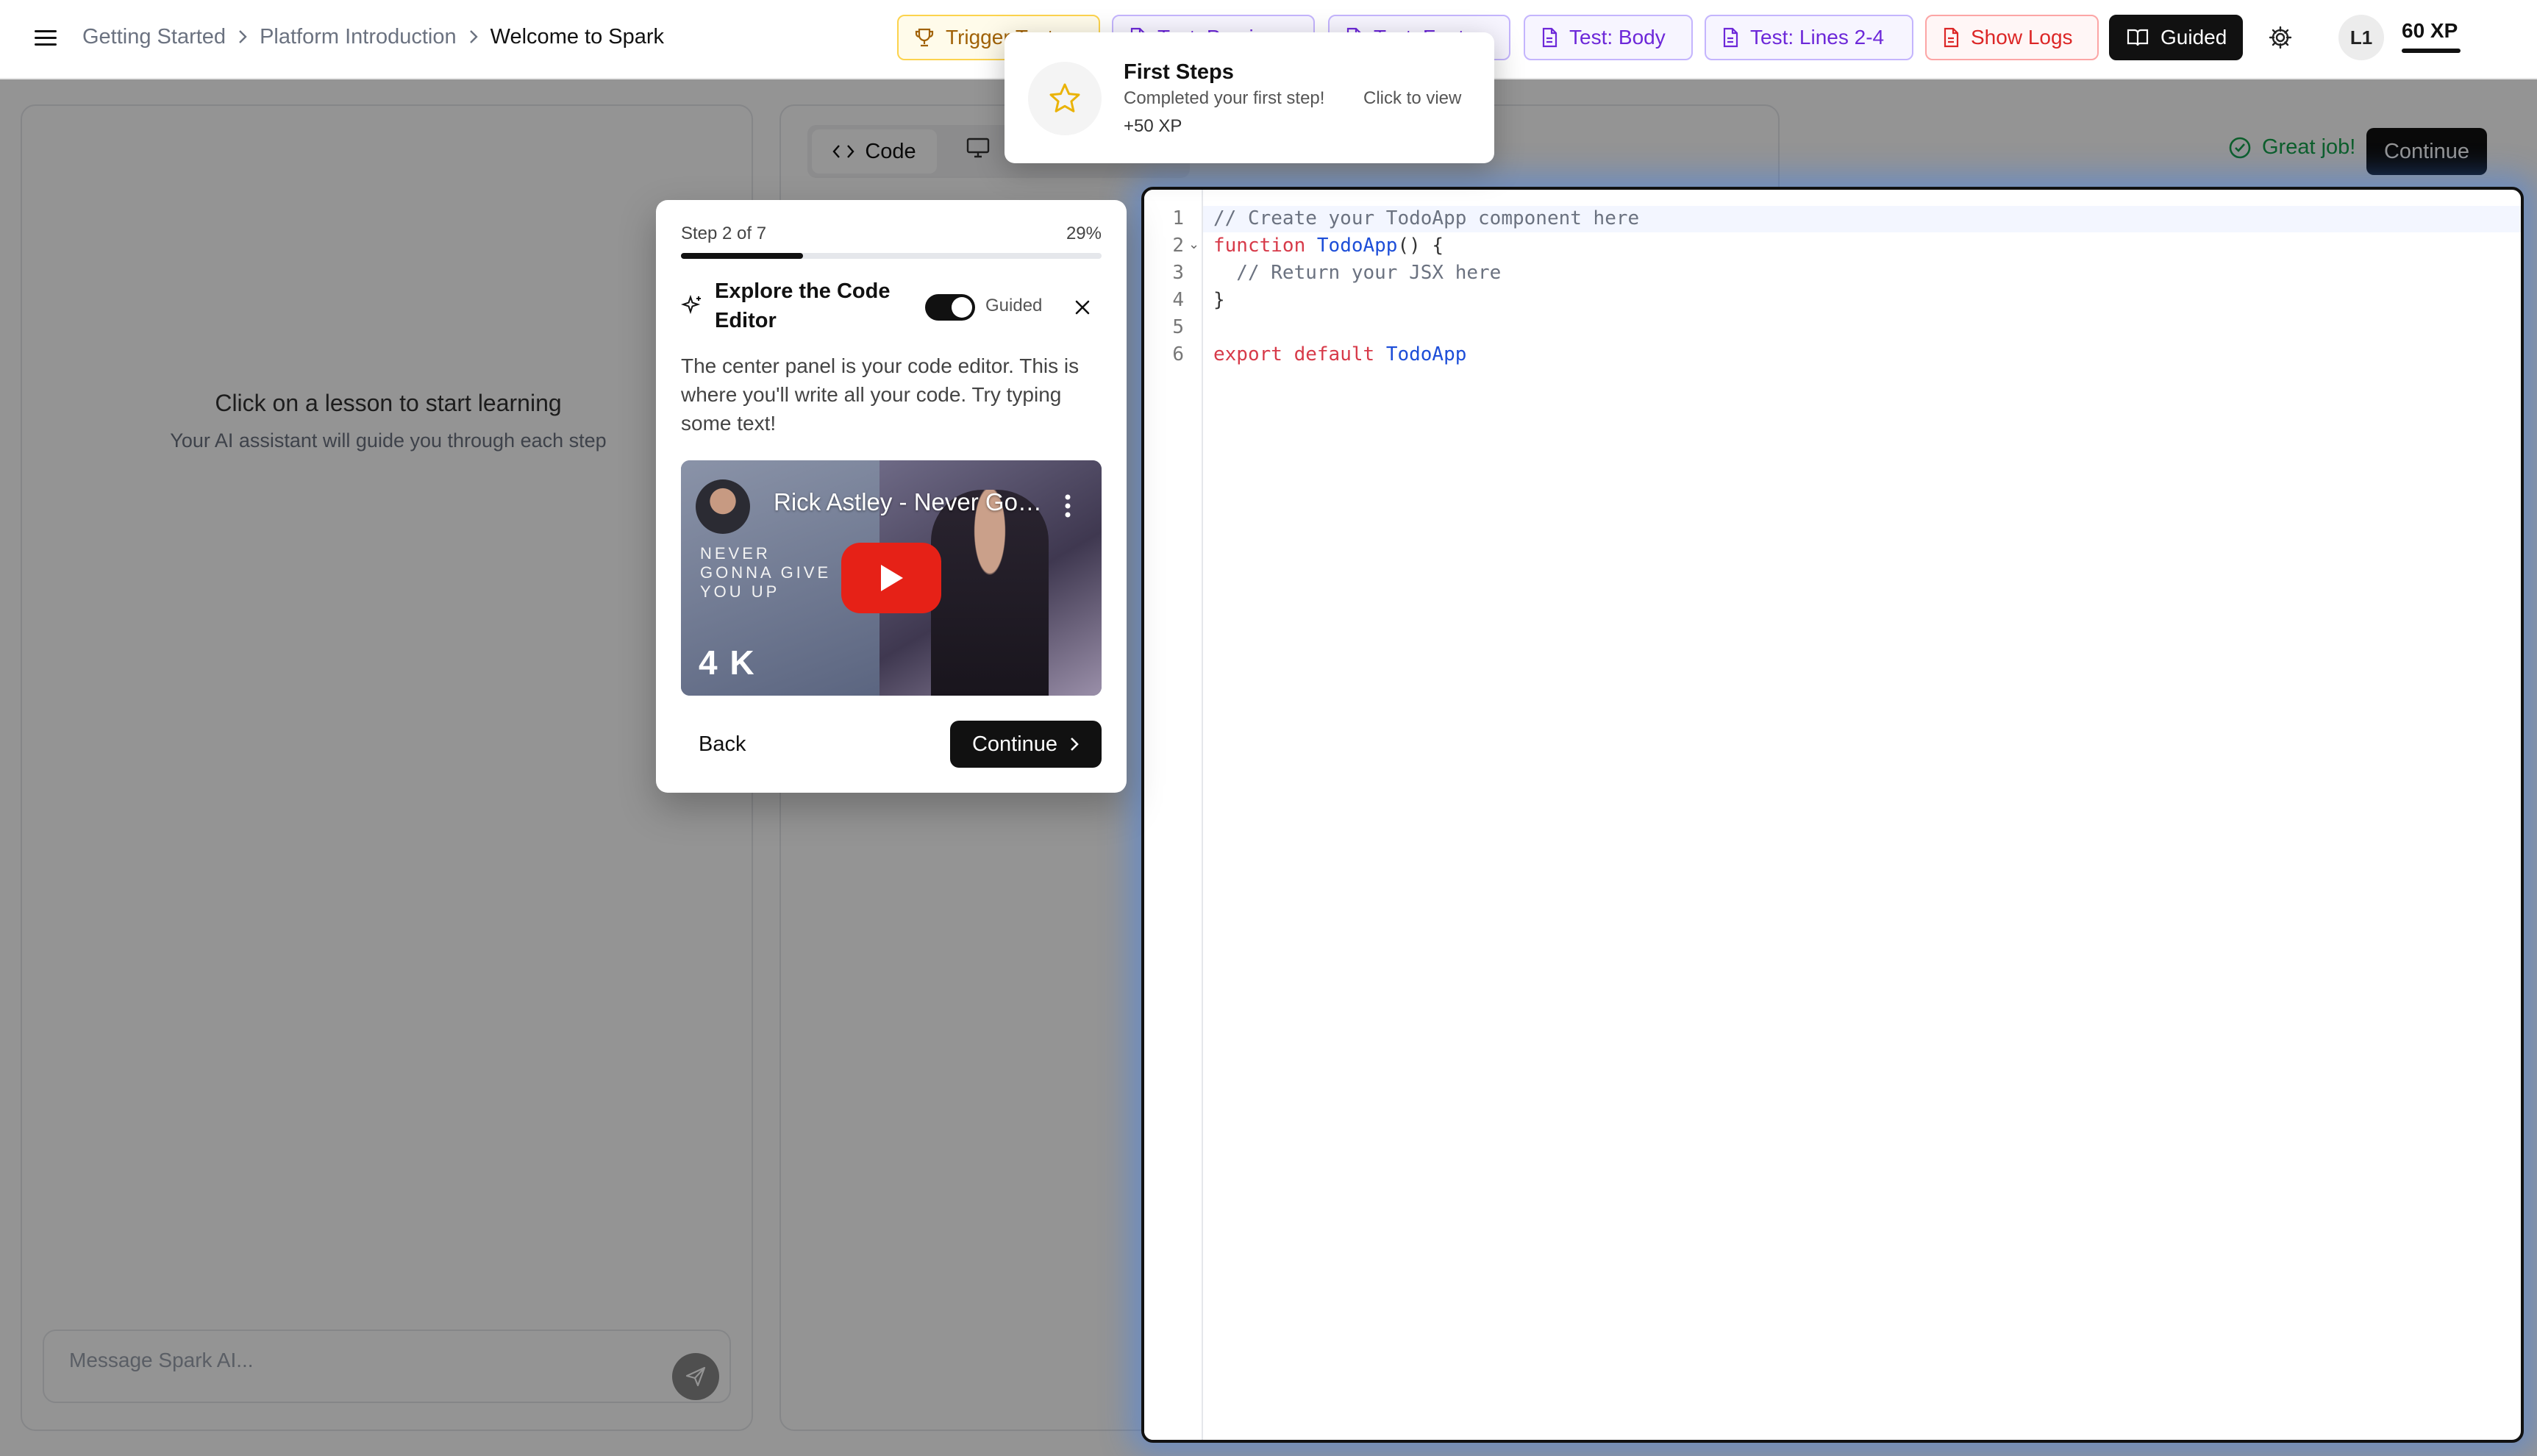  I want to click on line-gutter, so click(1173, 815).